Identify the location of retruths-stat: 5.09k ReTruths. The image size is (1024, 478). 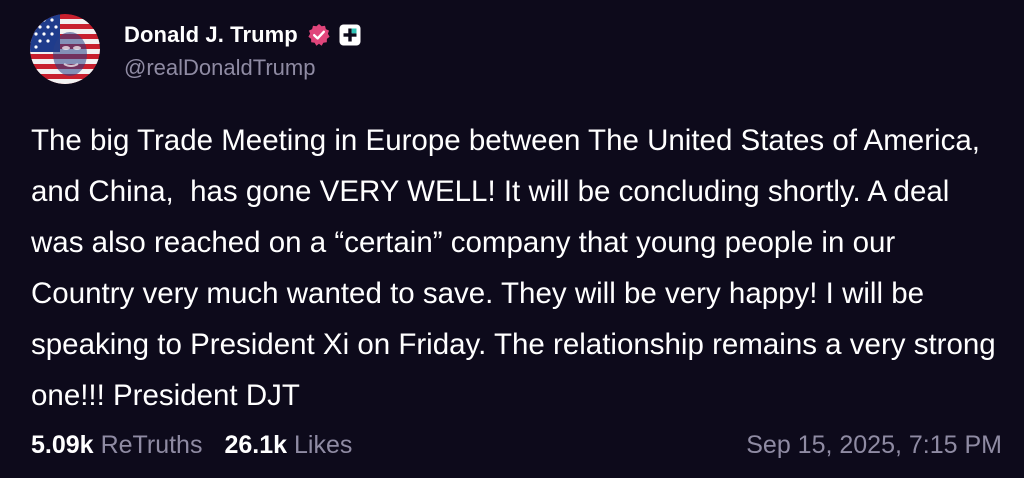
(116, 445).